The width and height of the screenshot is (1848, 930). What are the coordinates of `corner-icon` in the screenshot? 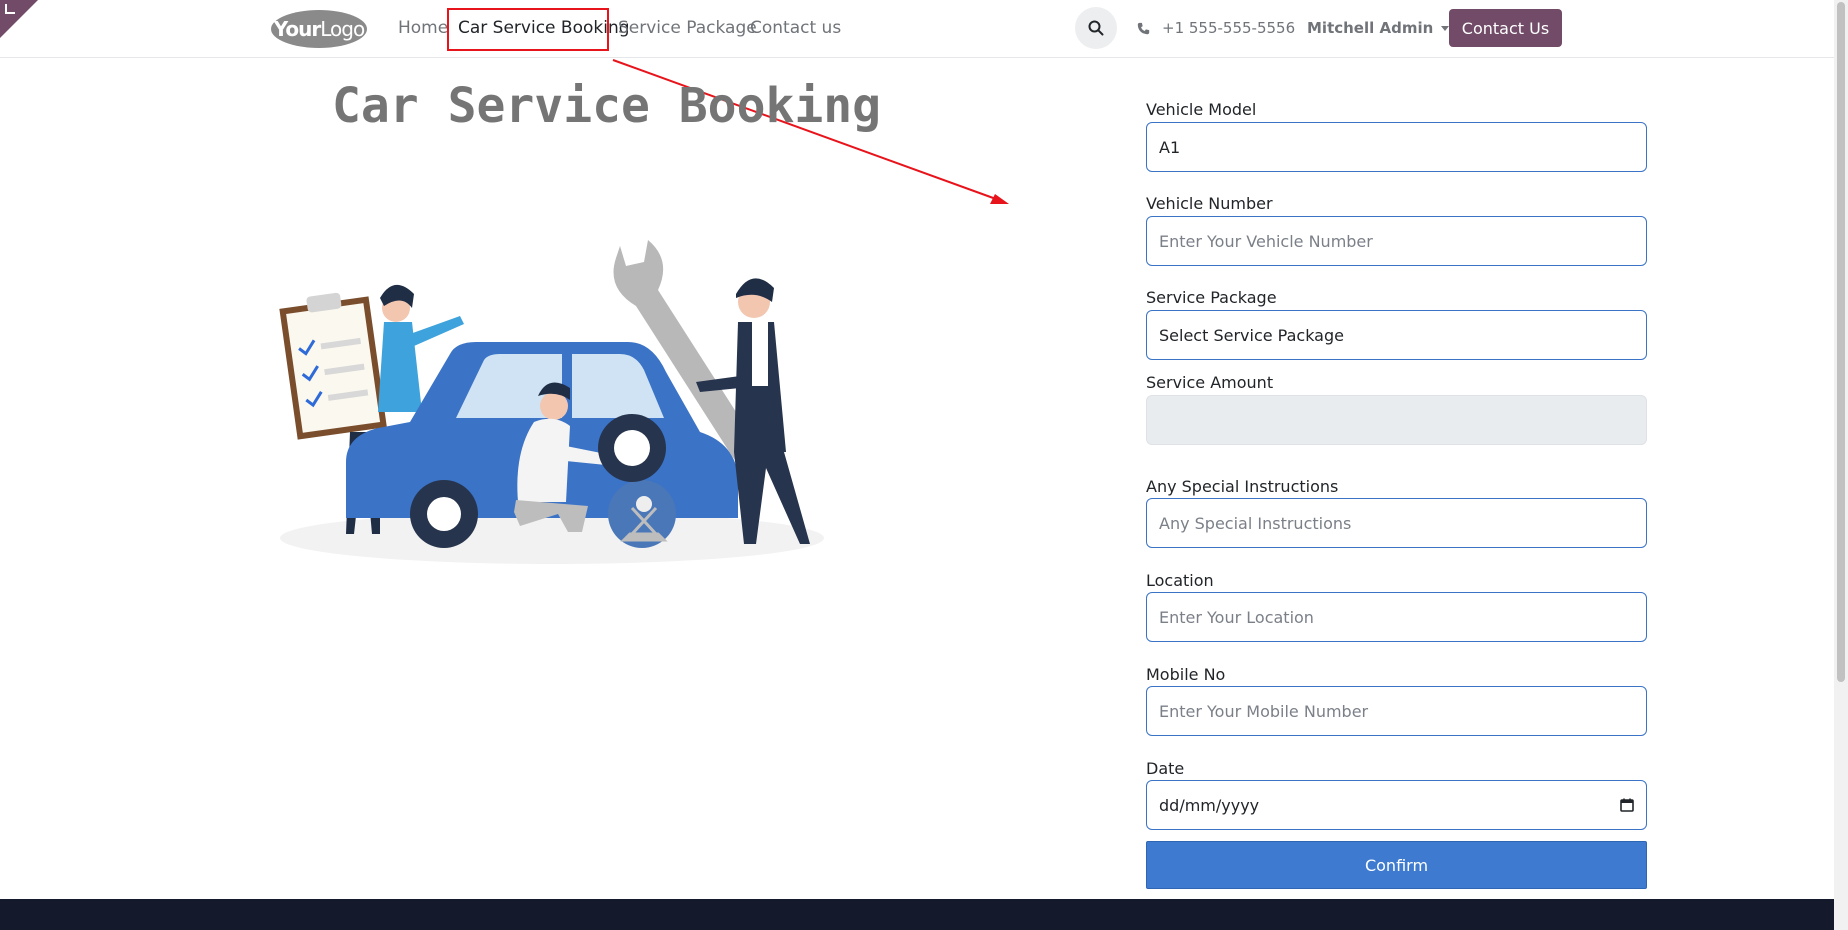 It's located at (10, 9).